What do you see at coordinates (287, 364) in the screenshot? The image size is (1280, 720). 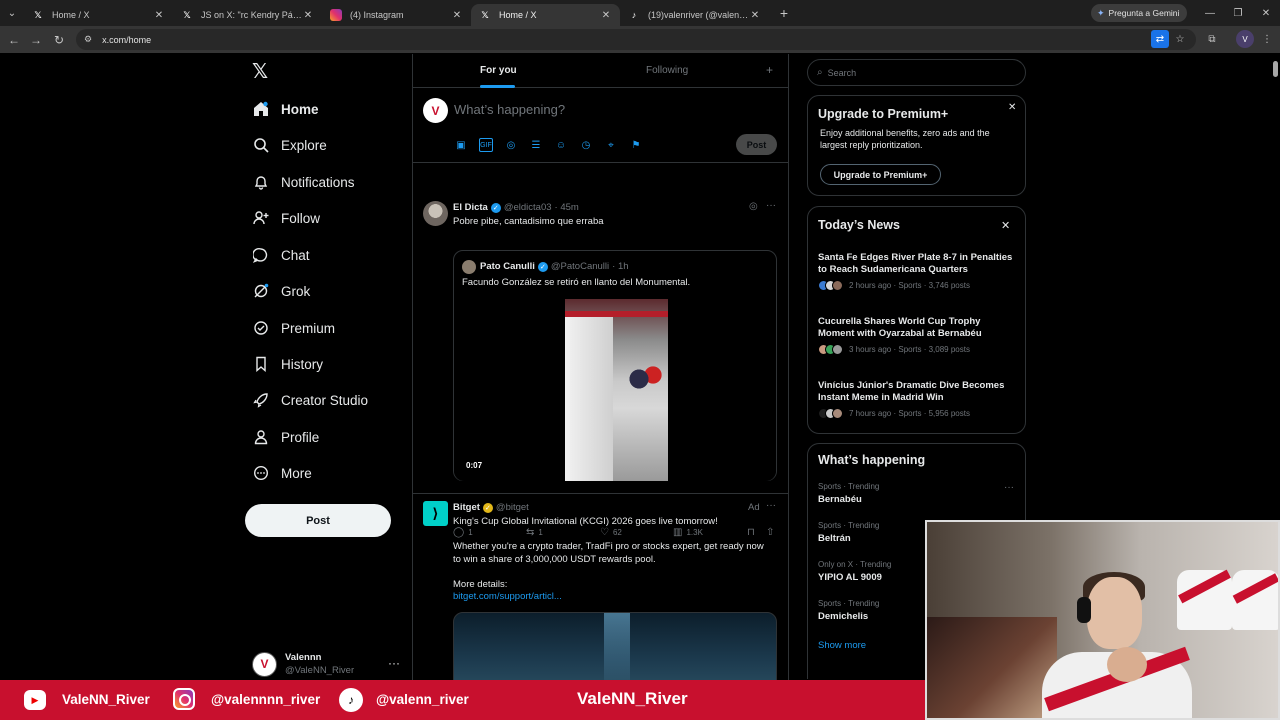 I see `nav-history: History` at bounding box center [287, 364].